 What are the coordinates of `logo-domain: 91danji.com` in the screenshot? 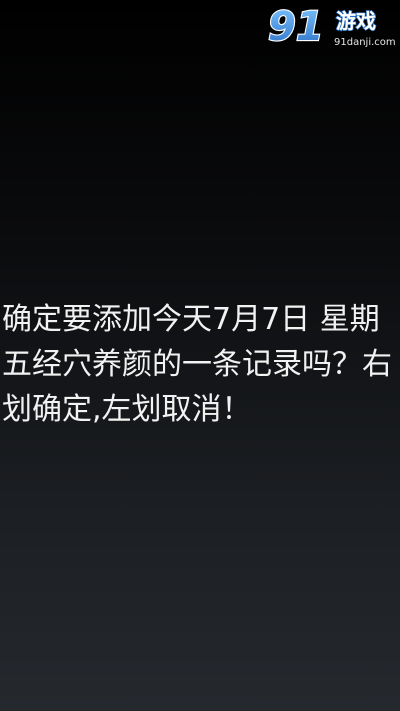 It's located at (365, 42).